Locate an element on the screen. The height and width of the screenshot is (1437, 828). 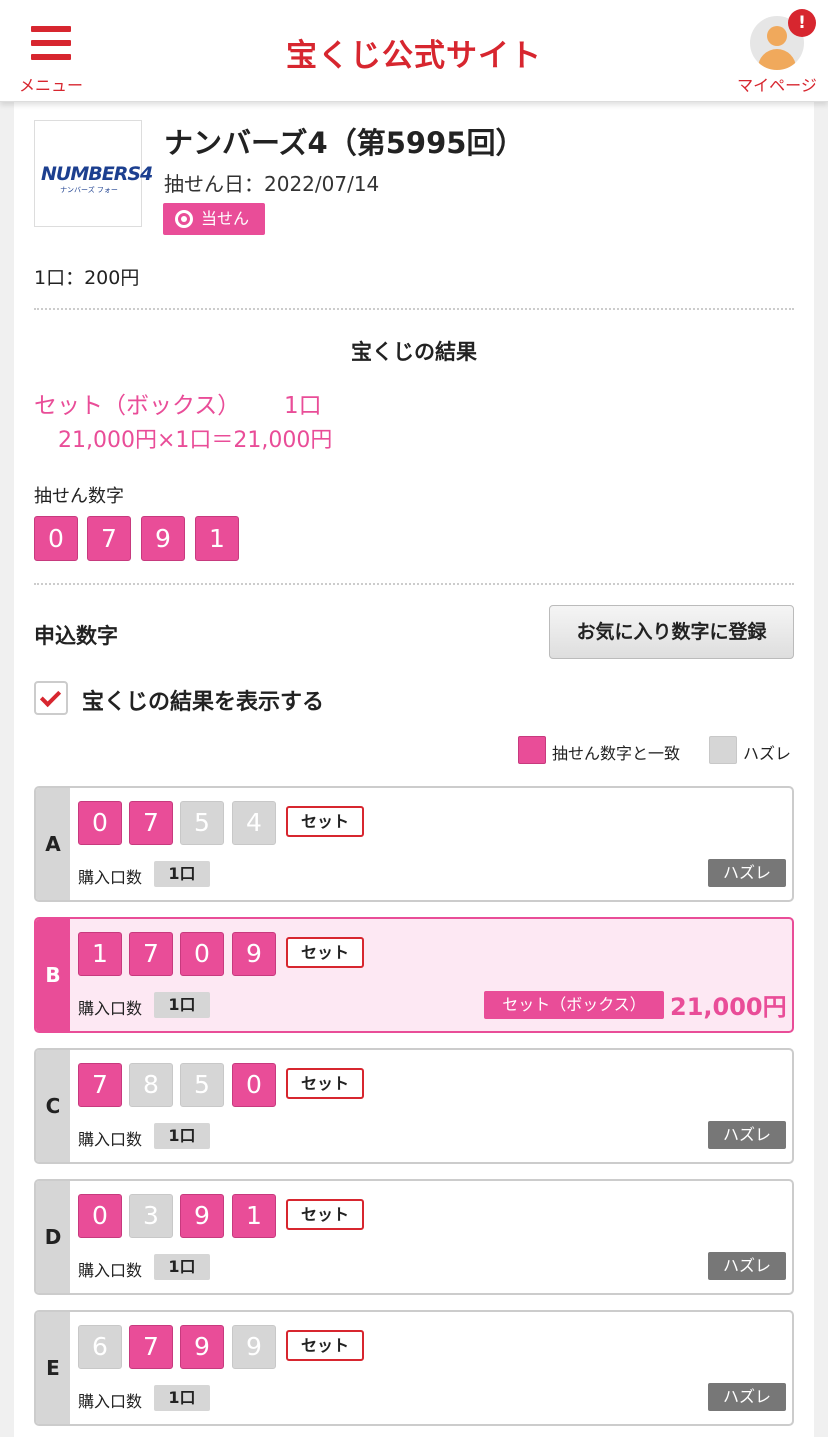
numbers4-logo-text: NUMBERS4 is located at coordinates (97, 174).